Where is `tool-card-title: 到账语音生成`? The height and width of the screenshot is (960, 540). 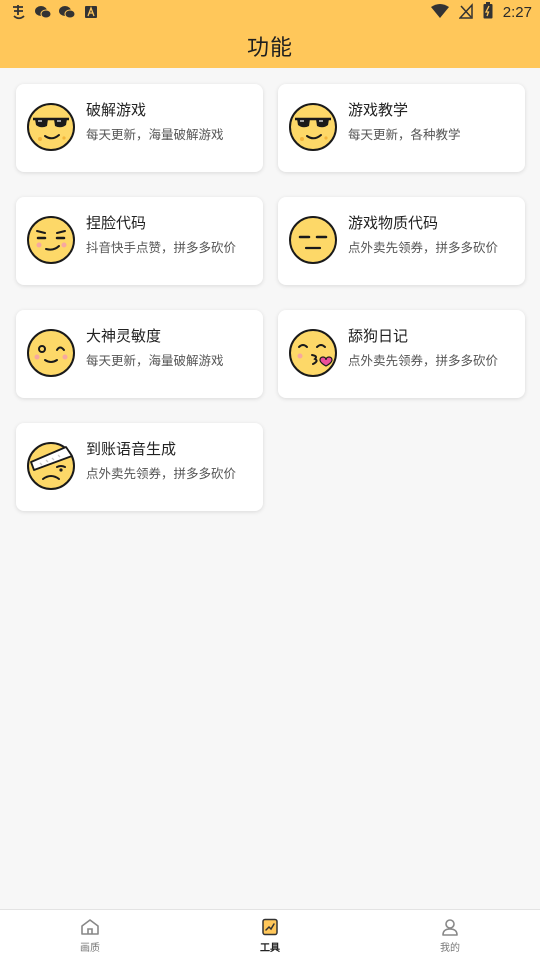 tool-card-title: 到账语音生成 is located at coordinates (131, 449).